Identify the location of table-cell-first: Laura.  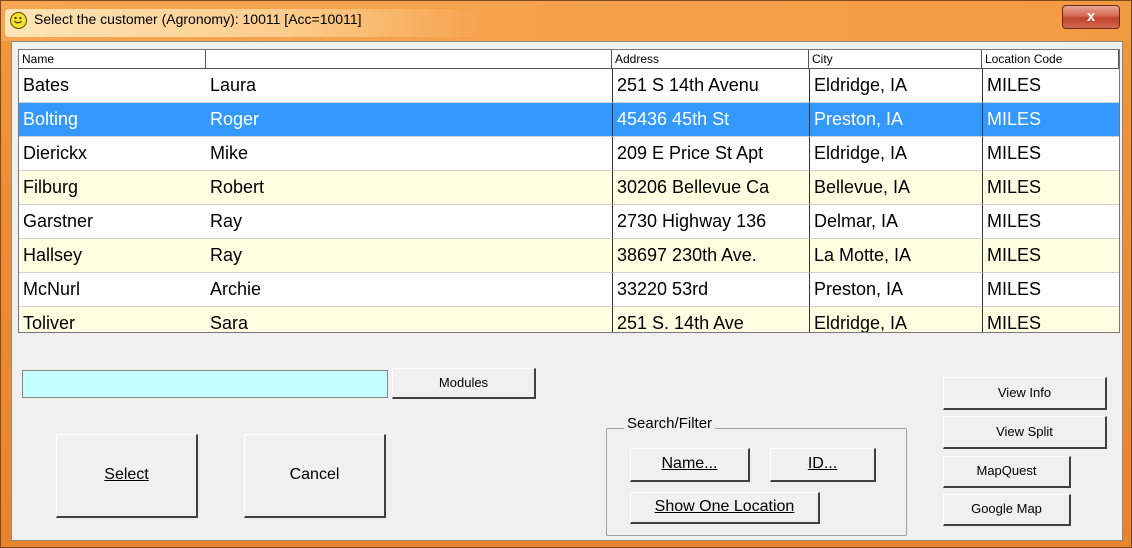
(409, 86).